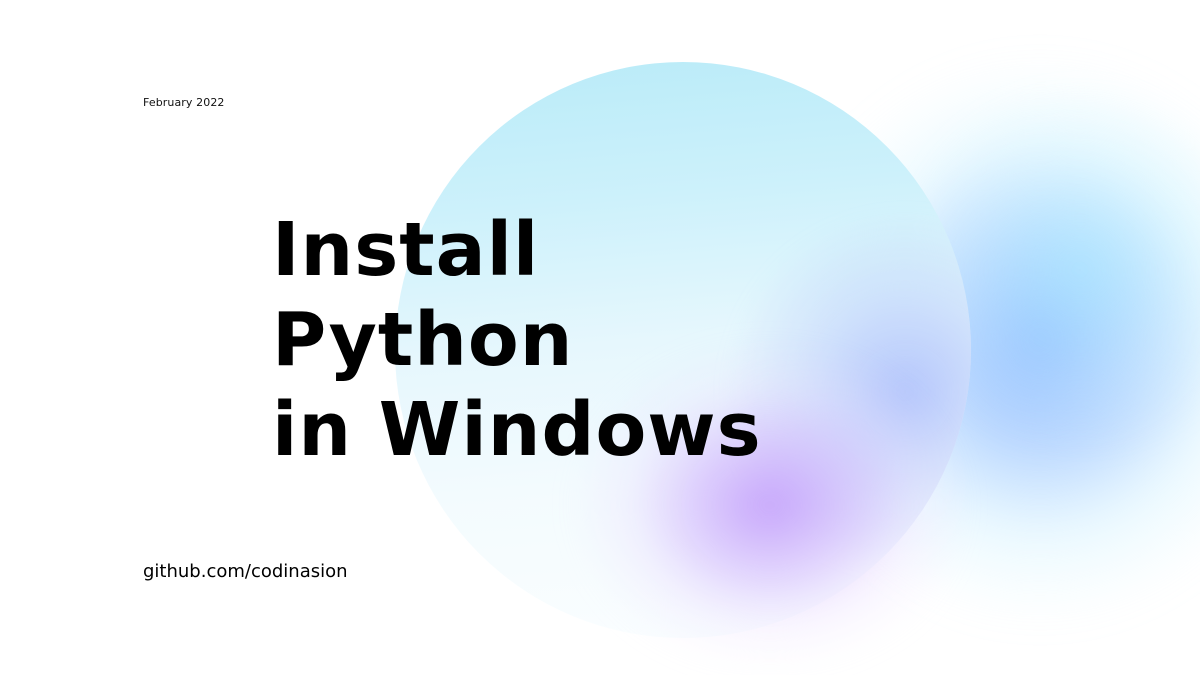 Image resolution: width=1200 pixels, height=675 pixels. What do you see at coordinates (245, 571) in the screenshot?
I see `github-link: github.com/codinasion` at bounding box center [245, 571].